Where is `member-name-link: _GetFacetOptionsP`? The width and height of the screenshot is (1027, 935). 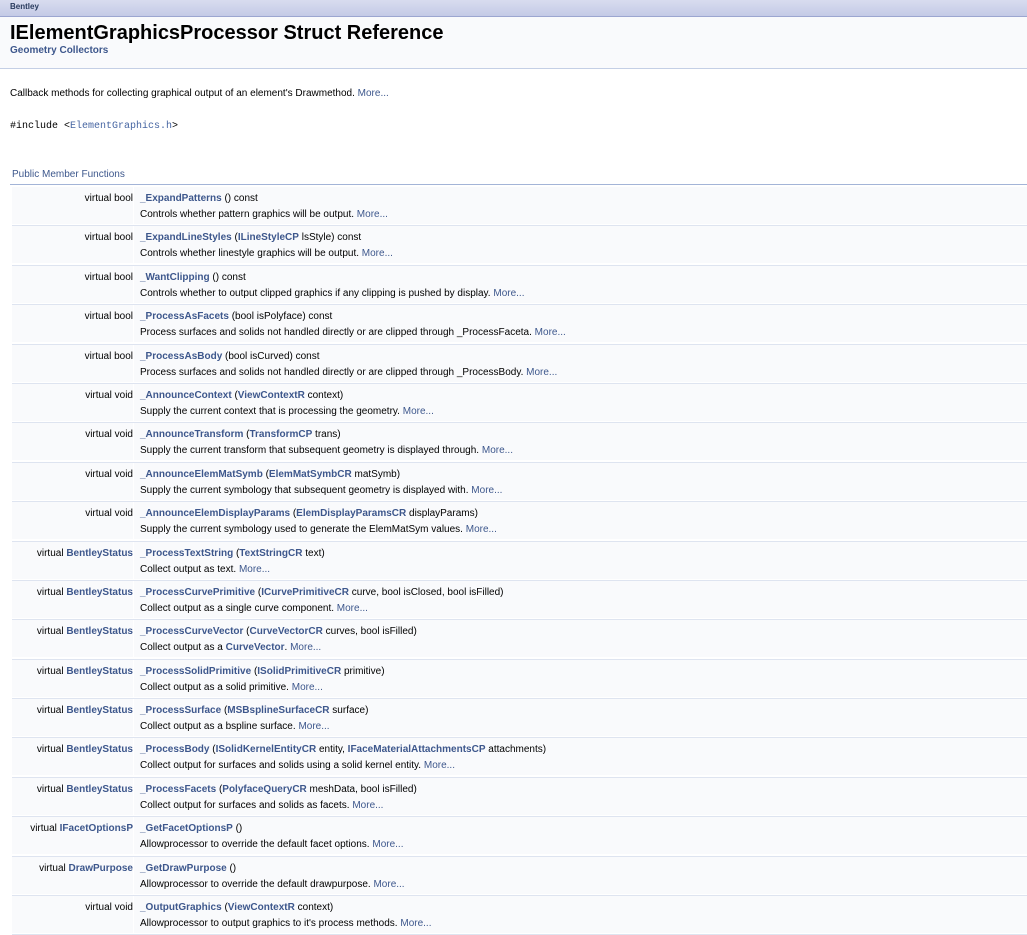 member-name-link: _GetFacetOptionsP is located at coordinates (186, 828).